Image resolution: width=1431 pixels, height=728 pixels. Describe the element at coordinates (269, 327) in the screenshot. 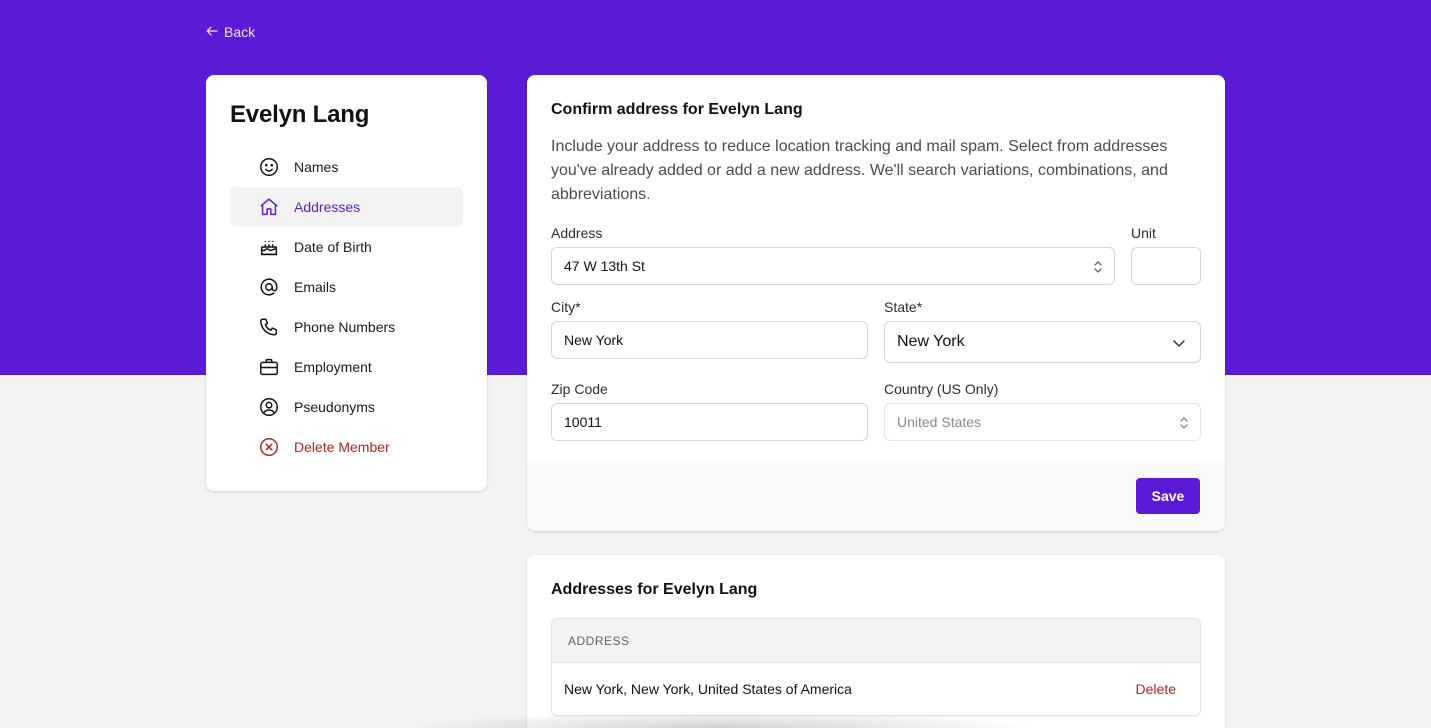

I see `phone-icon` at that location.